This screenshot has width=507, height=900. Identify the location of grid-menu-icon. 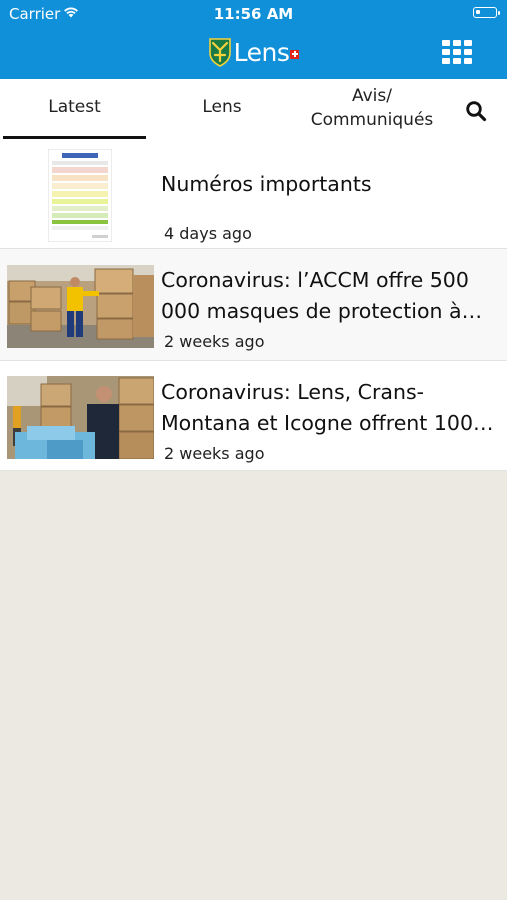
(457, 52).